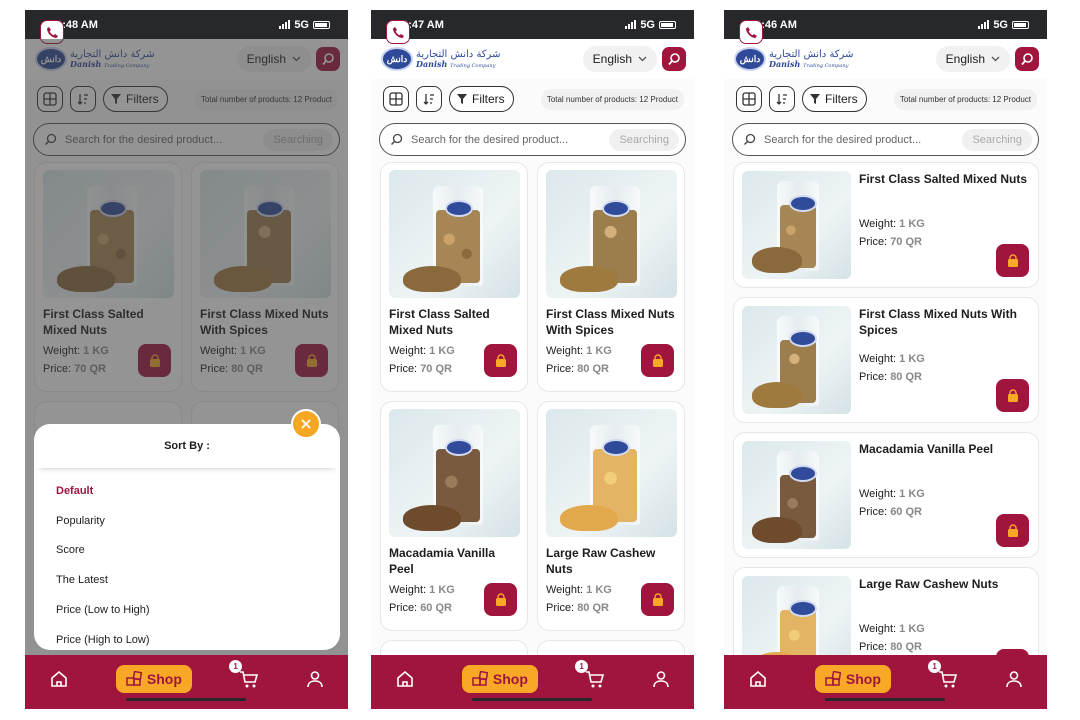  What do you see at coordinates (187, 610) in the screenshot?
I see `sort-option-price-low-high: Price (Low to High)` at bounding box center [187, 610].